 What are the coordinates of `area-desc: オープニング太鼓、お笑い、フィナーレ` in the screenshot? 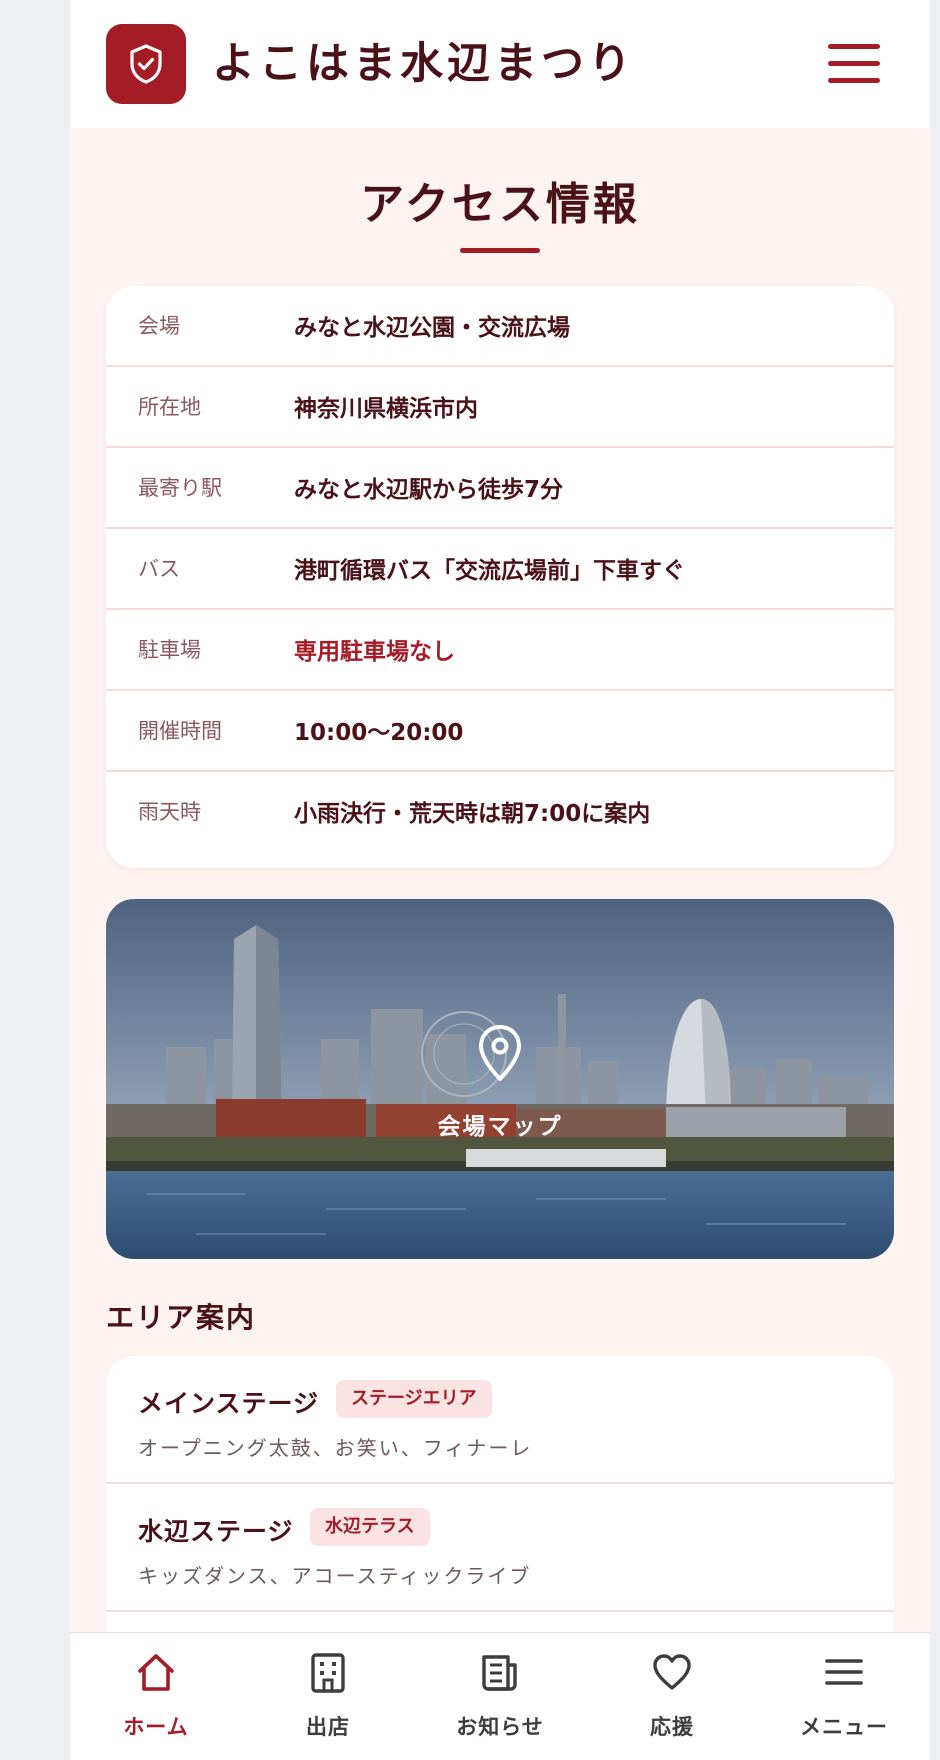 It's located at (335, 1448).